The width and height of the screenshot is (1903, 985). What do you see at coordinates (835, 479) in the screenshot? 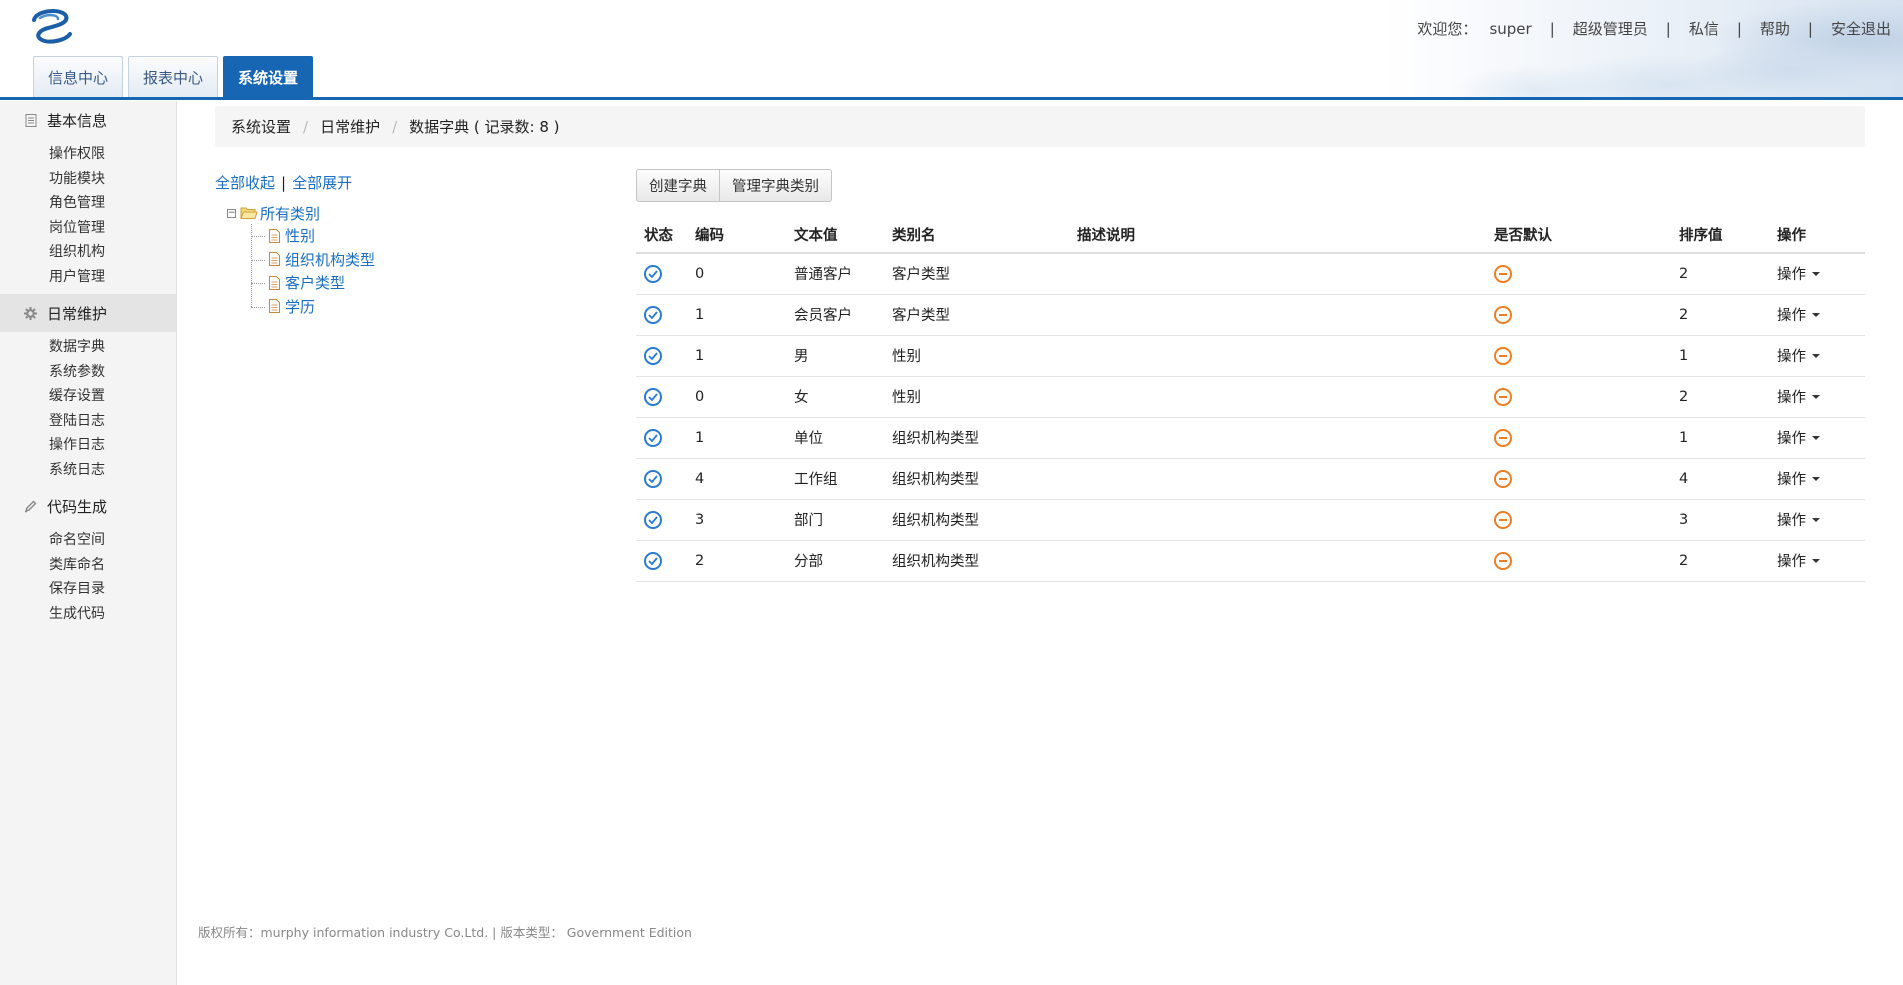
I see `cell-text: 工作组` at bounding box center [835, 479].